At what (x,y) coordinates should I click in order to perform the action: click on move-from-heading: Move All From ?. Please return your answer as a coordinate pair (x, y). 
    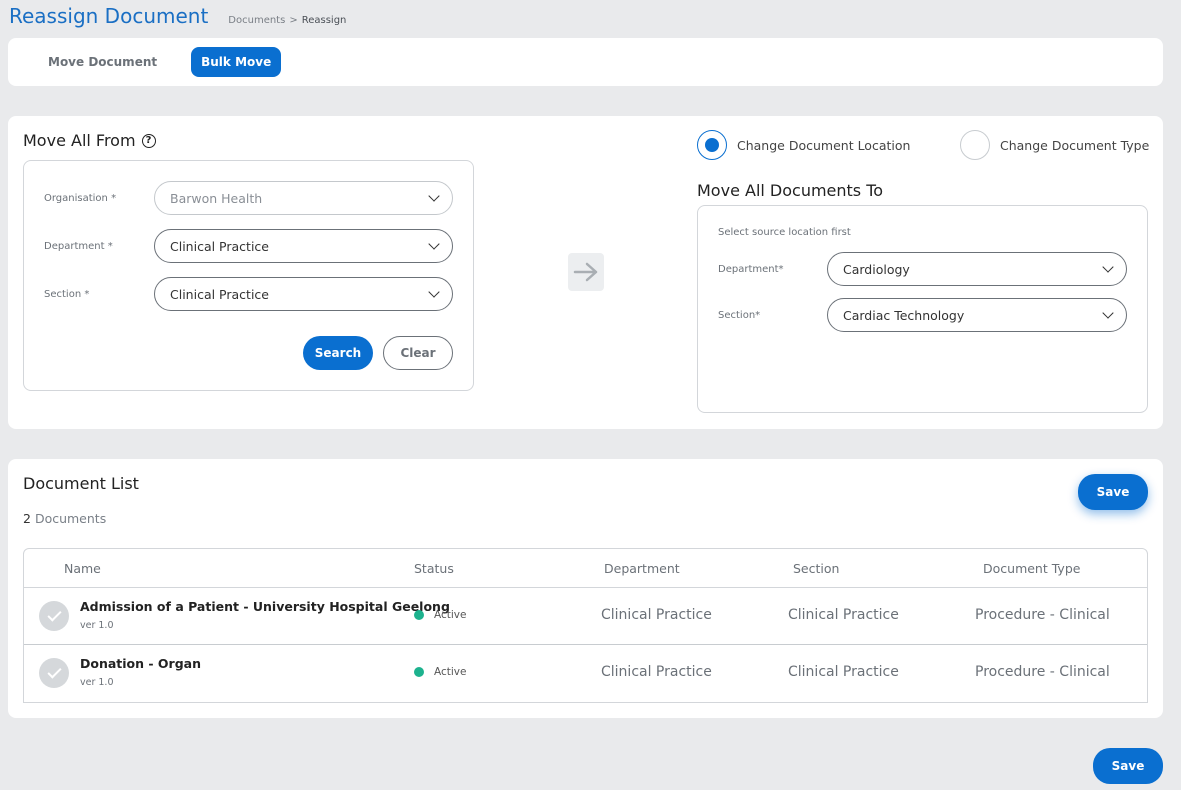
    Looking at the image, I should click on (89, 140).